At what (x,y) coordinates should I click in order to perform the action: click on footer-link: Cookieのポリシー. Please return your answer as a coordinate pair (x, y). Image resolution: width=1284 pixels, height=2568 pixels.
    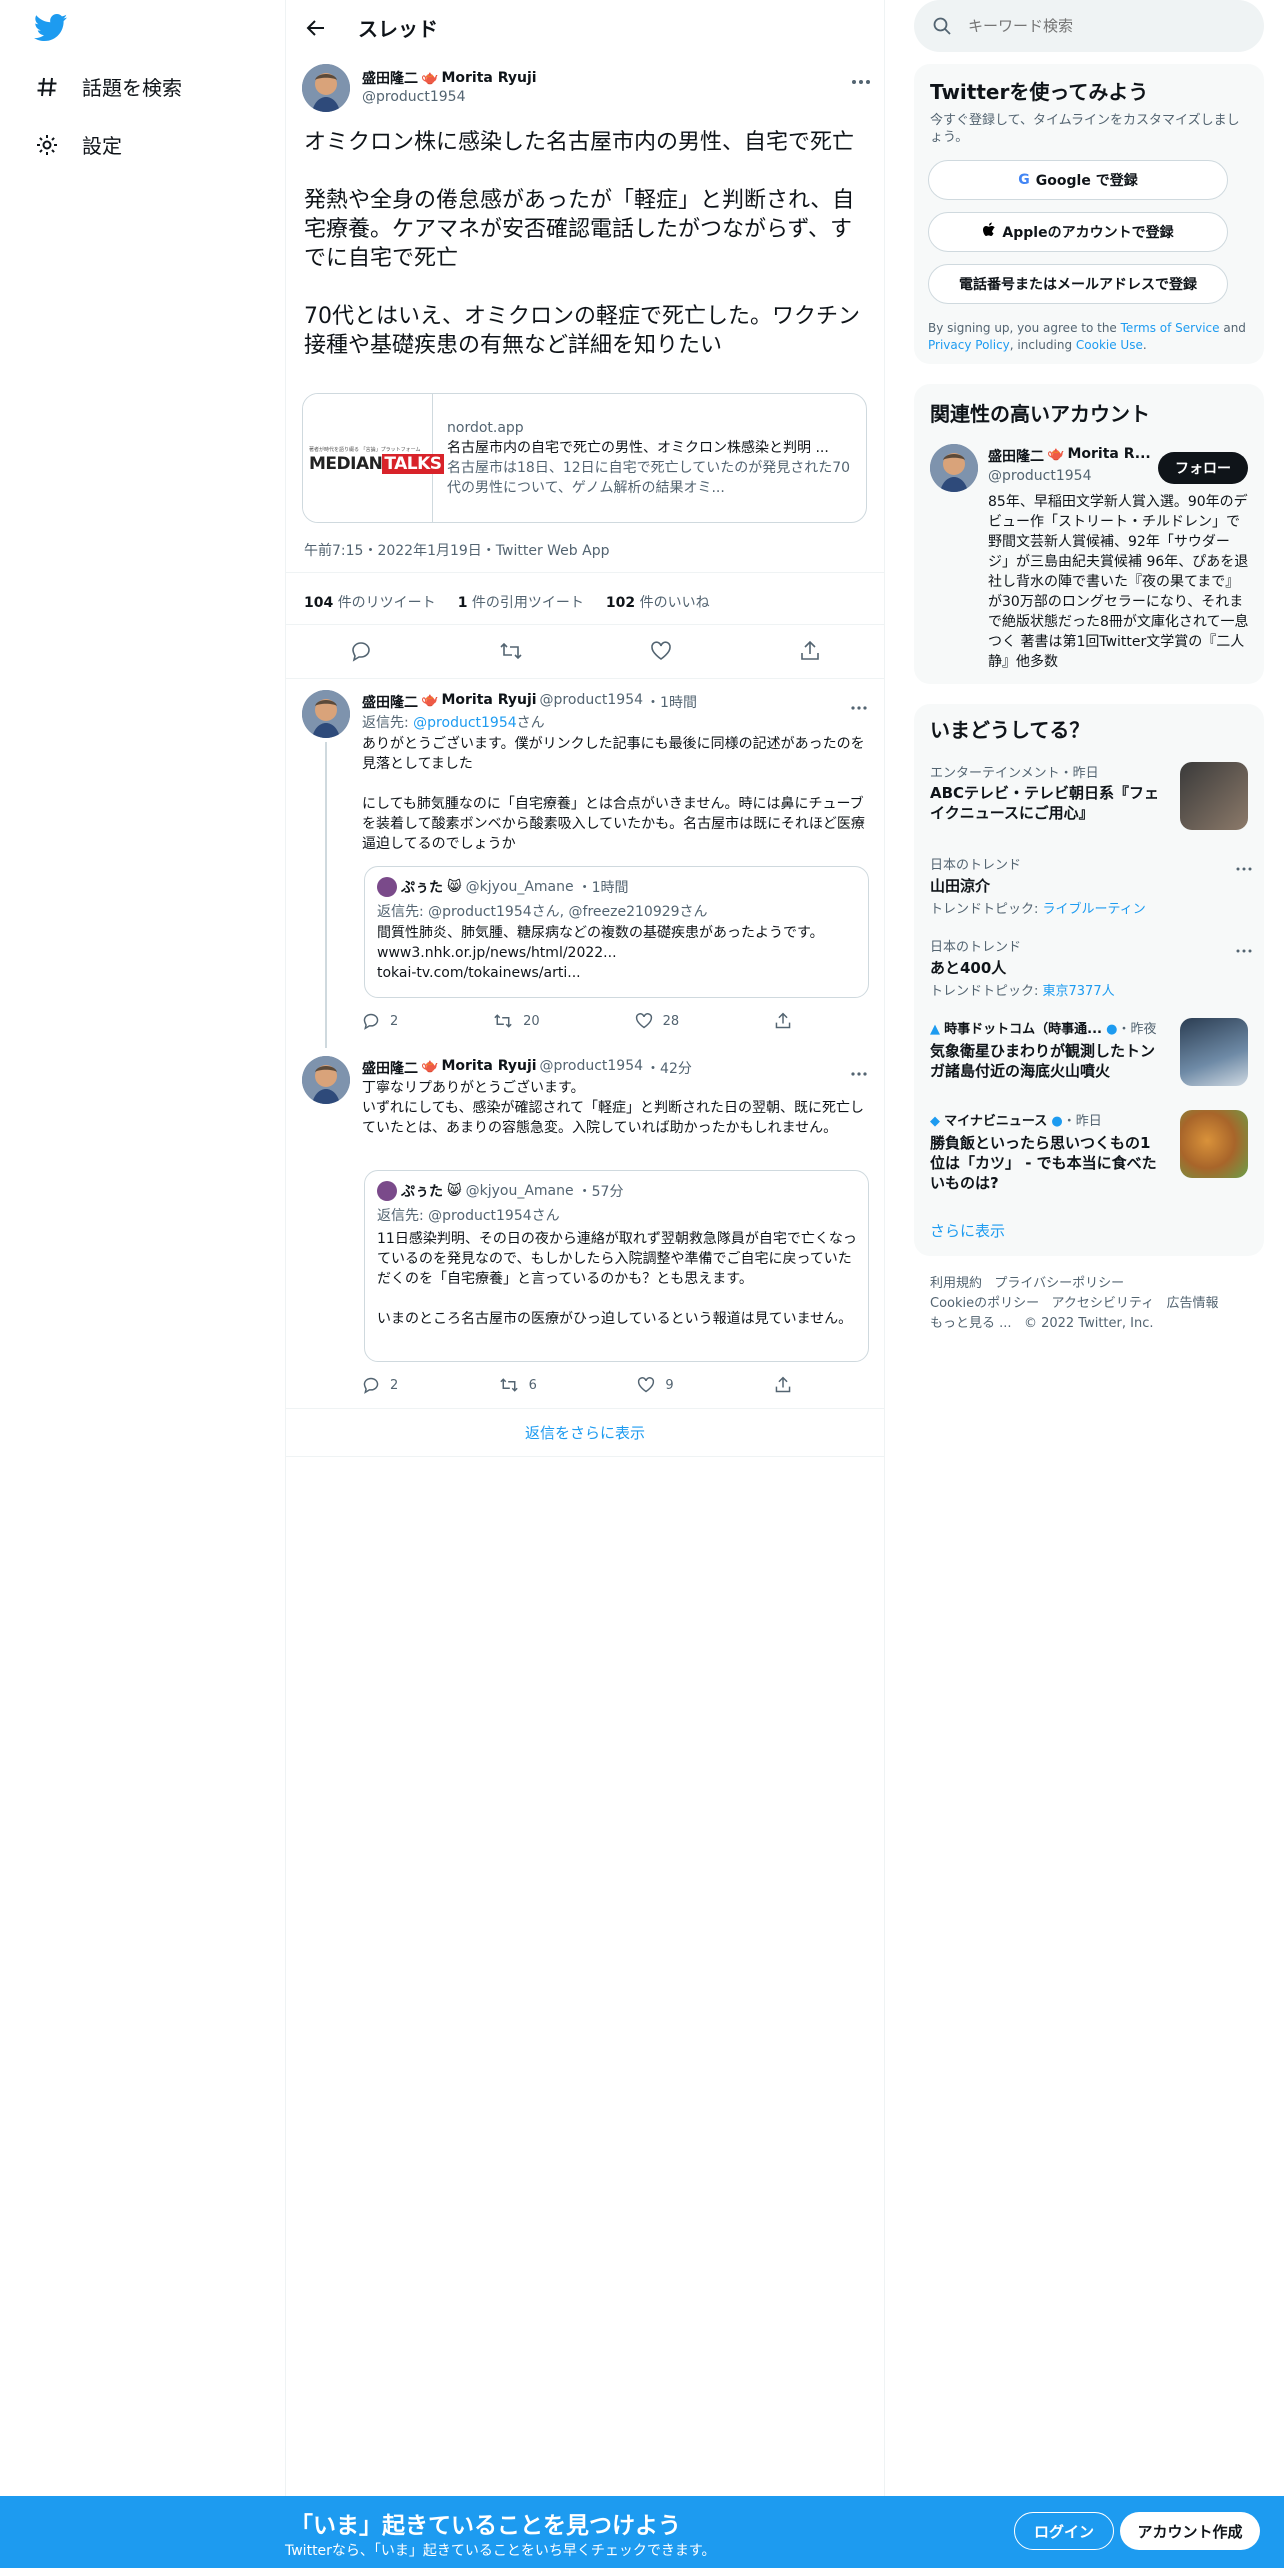
    Looking at the image, I should click on (984, 1303).